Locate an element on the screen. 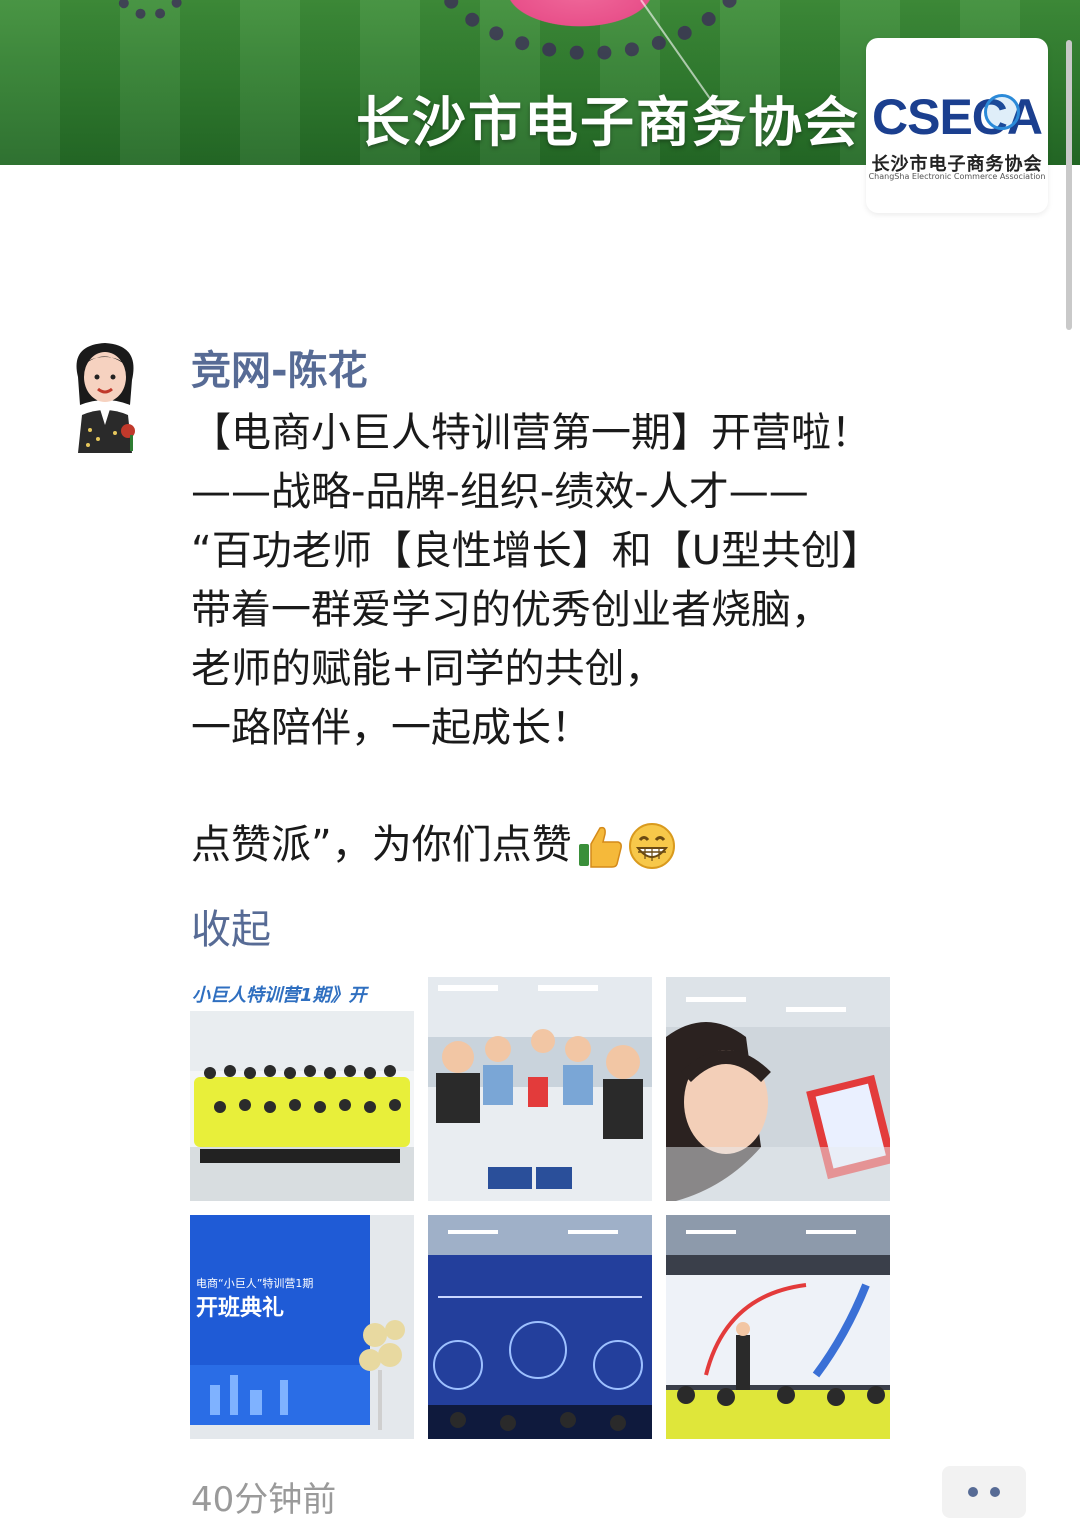 This screenshot has width=1080, height=1538. photo-speaker-on-stage is located at coordinates (778, 1327).